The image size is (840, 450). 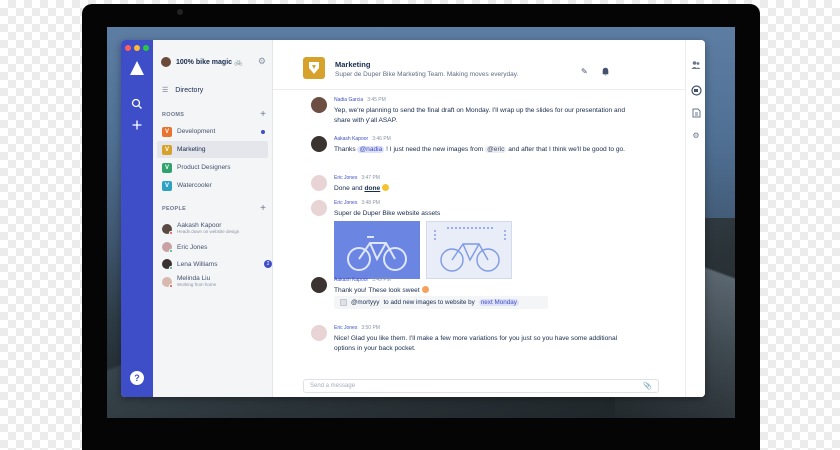 I want to click on minimize-window-button, so click(x=137, y=48).